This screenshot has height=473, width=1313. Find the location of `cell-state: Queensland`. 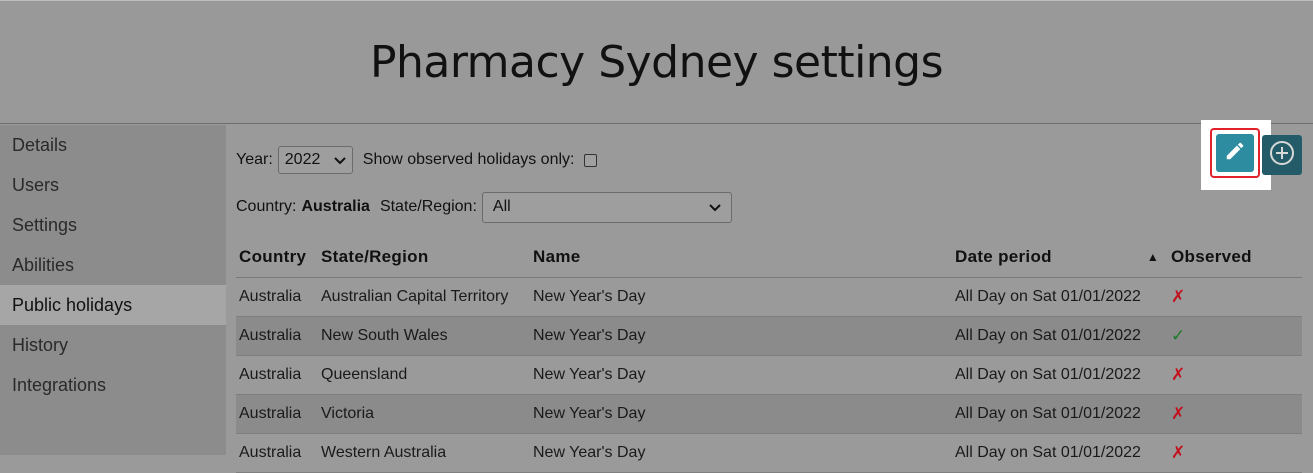

cell-state: Queensland is located at coordinates (424, 375).